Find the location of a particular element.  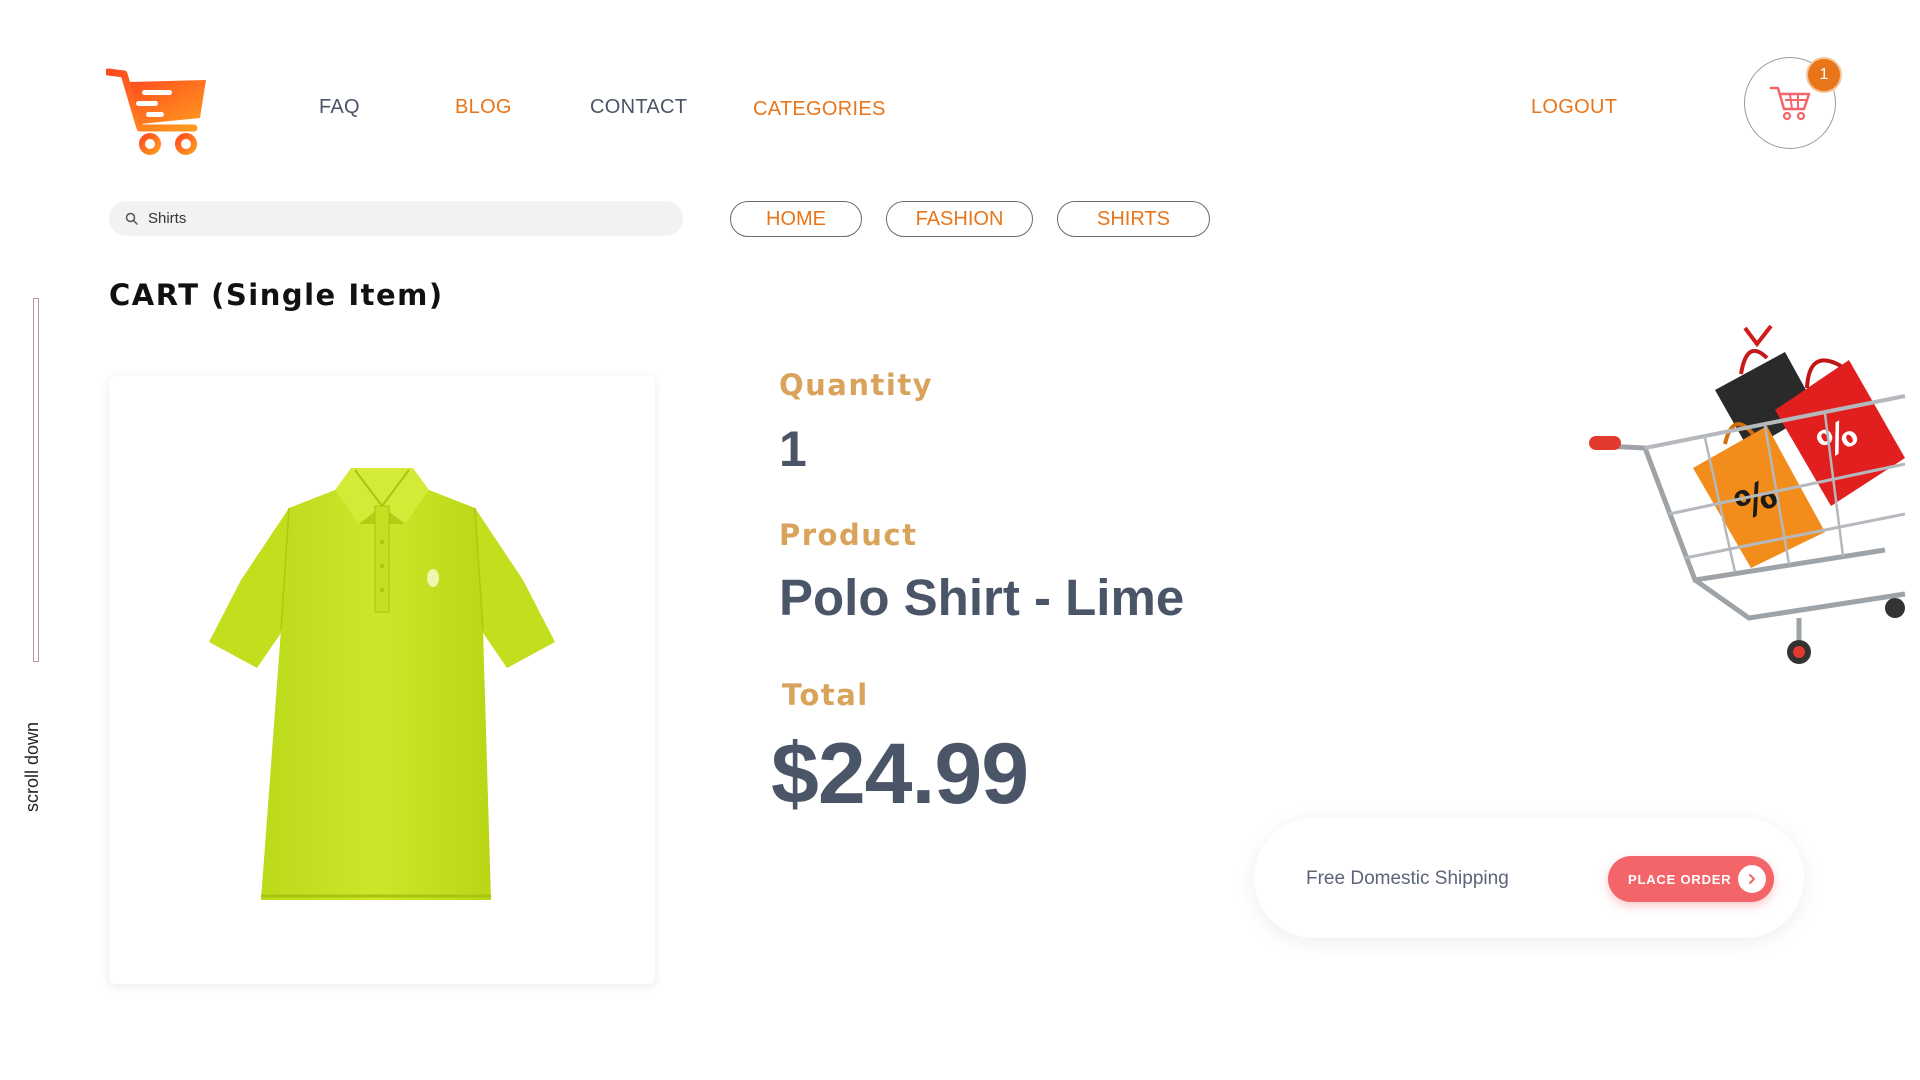

breadcrumb-shirts: SHIRTS is located at coordinates (1133, 219).